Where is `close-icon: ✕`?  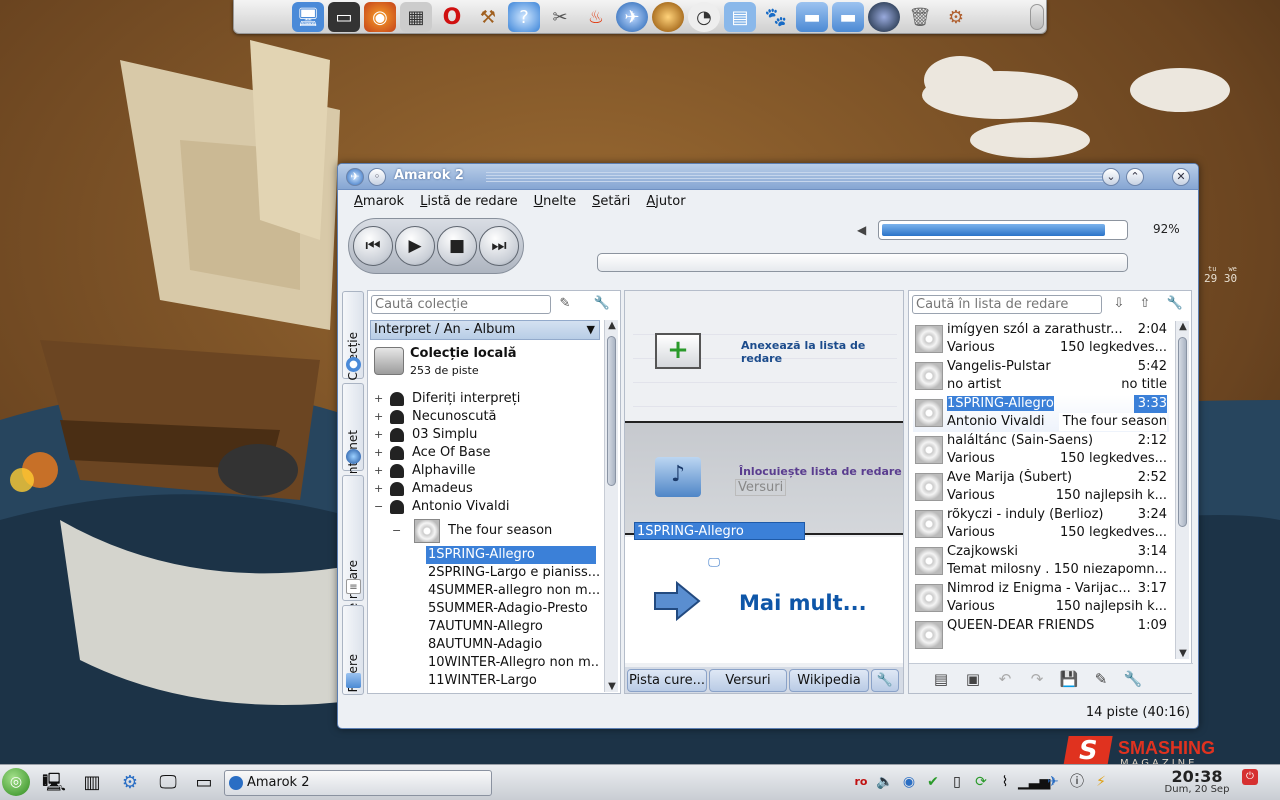 close-icon: ✕ is located at coordinates (1181, 177).